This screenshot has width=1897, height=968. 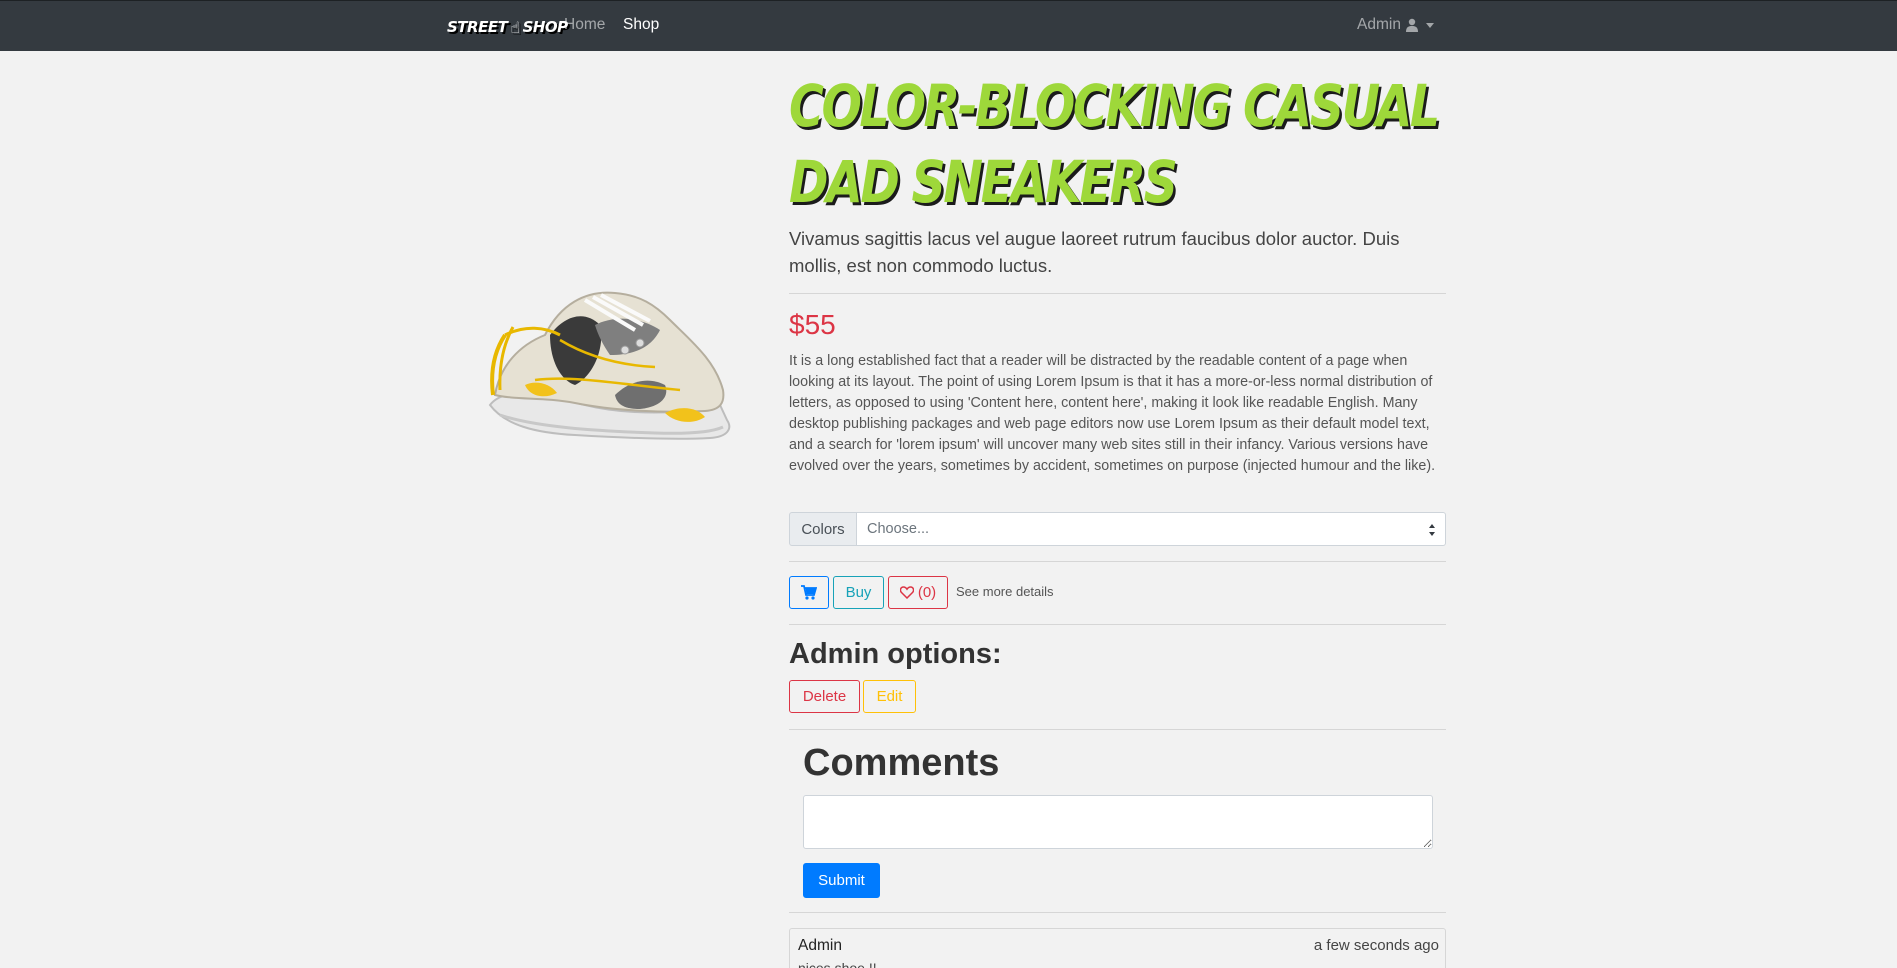 I want to click on product-title: Color-Blocking Casual Dad Sneakers, so click(x=1114, y=144).